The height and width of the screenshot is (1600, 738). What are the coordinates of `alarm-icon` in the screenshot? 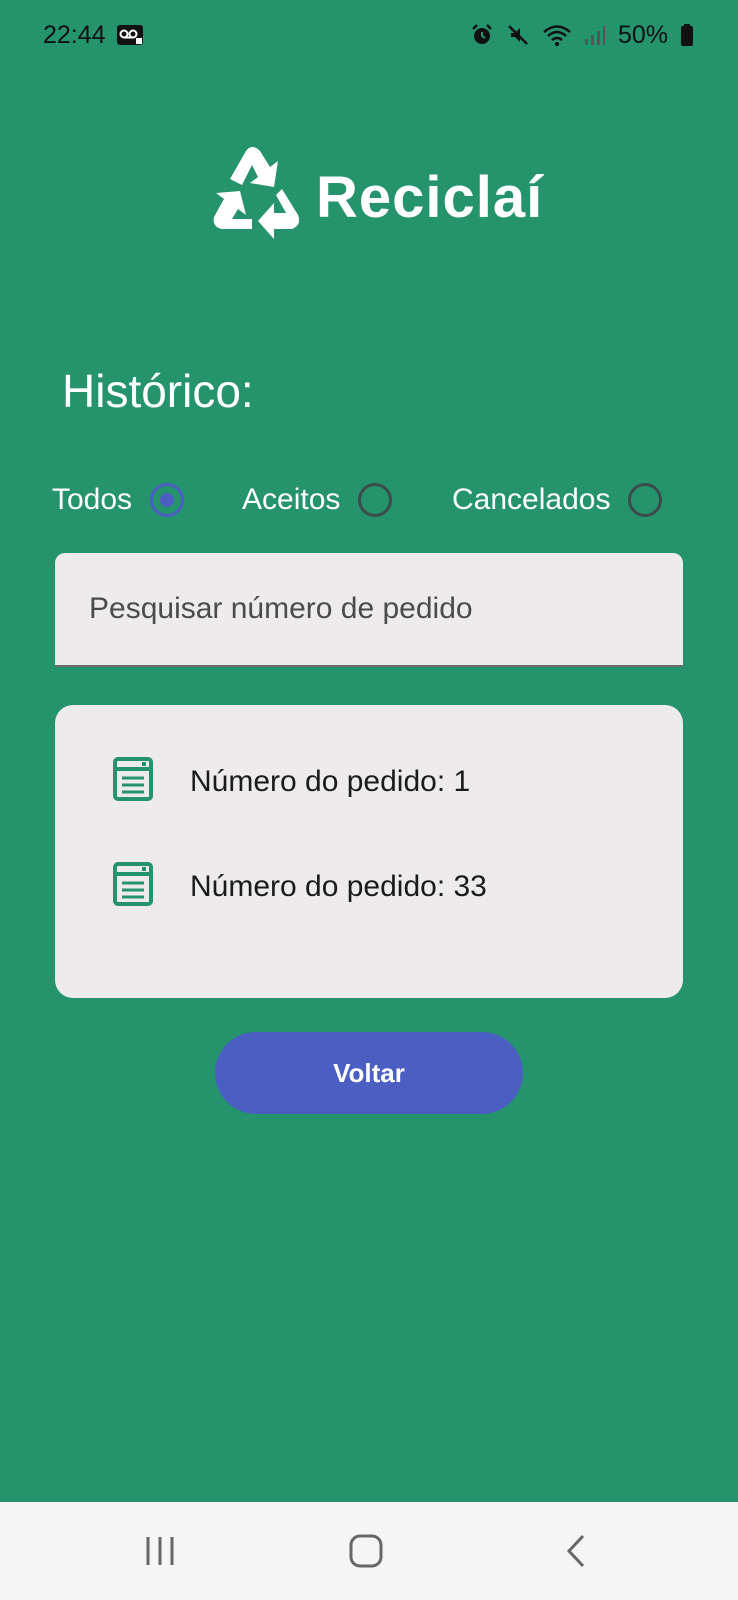 It's located at (482, 35).